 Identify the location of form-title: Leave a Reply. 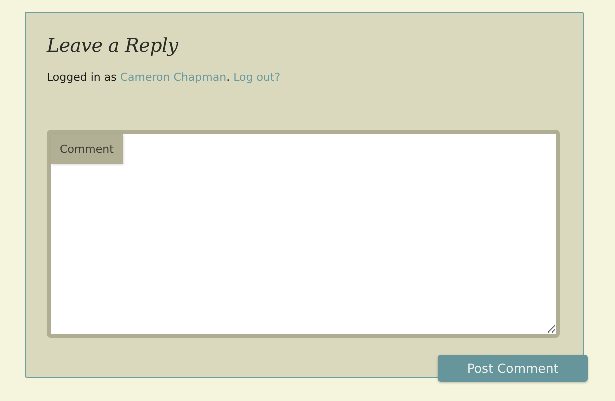
(112, 46).